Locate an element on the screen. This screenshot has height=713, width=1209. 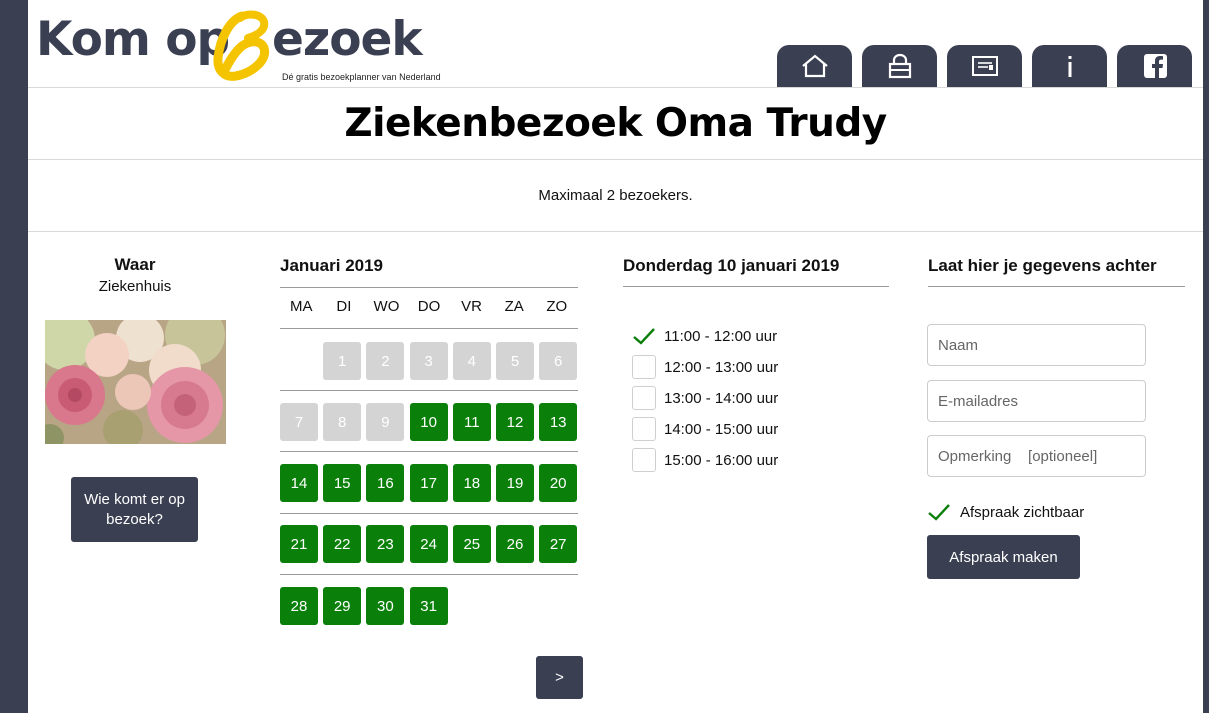
weekday-label: WO is located at coordinates (386, 306).